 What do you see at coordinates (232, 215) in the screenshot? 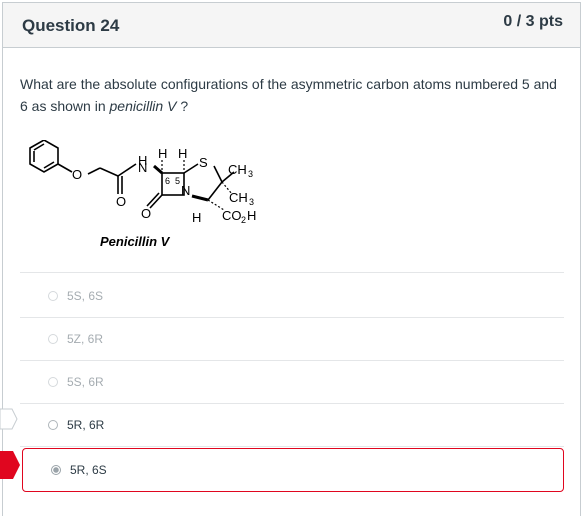
I see `carboxyl-label: CO` at bounding box center [232, 215].